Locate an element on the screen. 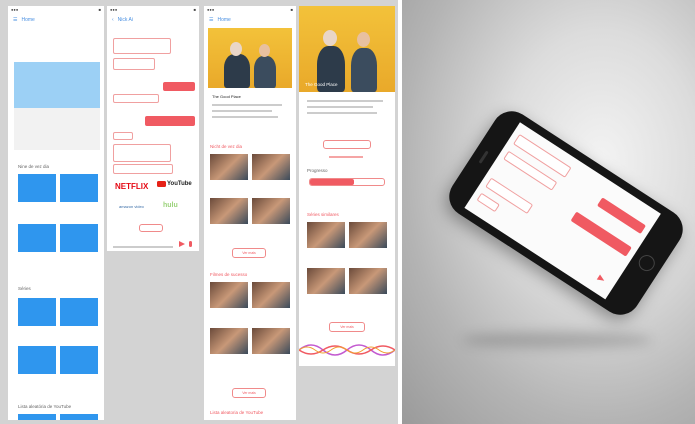 The width and height of the screenshot is (695, 424). video-card is located at coordinates (57, 129).